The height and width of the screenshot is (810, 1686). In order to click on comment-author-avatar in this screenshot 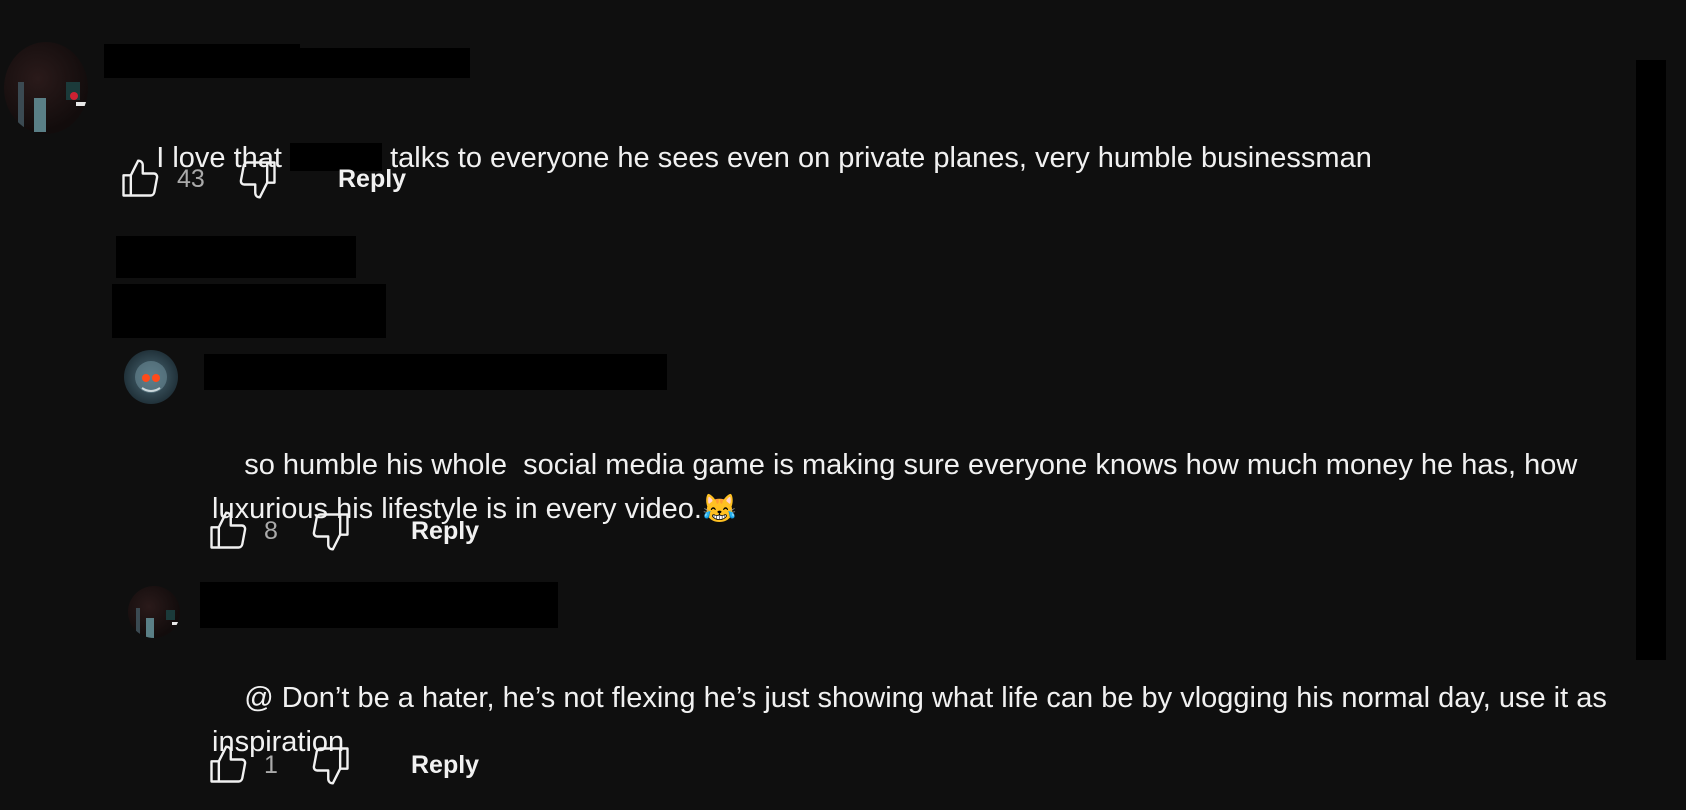, I will do `click(46, 88)`.